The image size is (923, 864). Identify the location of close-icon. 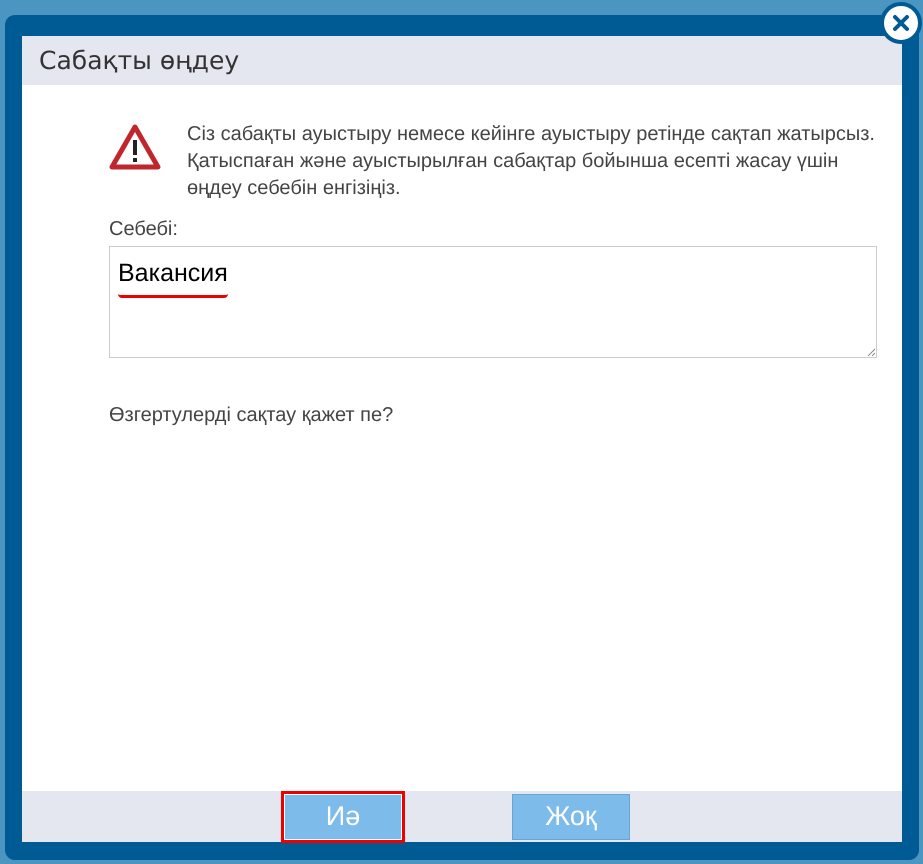
(901, 23).